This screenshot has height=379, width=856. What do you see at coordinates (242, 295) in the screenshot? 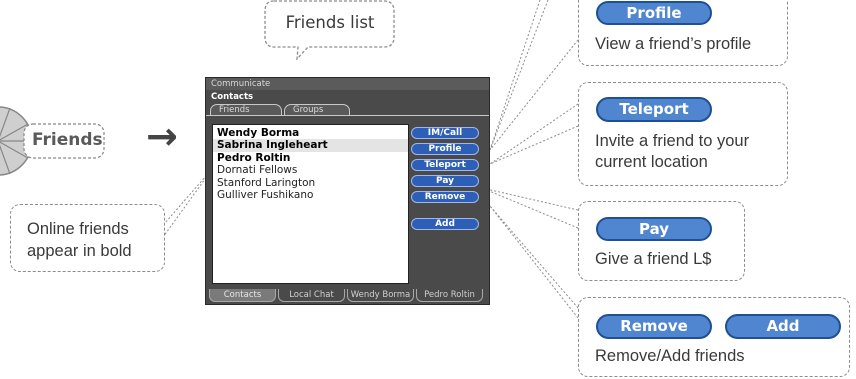
I see `bottom-tab-contacts: Contacts` at bounding box center [242, 295].